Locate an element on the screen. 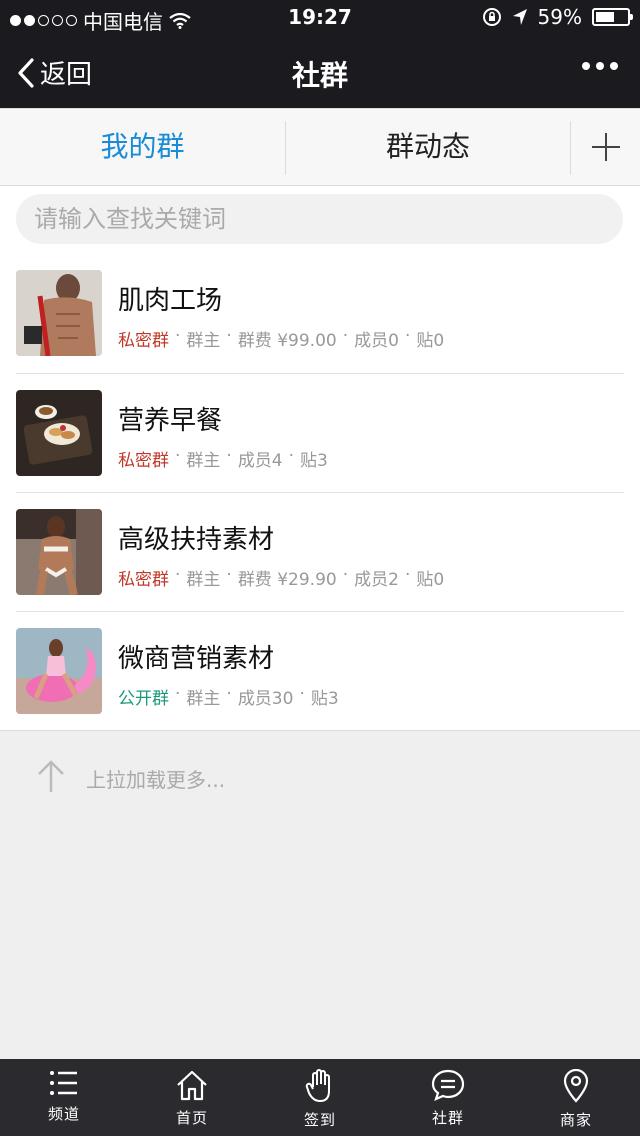 This screenshot has width=640, height=1136. hand-icon is located at coordinates (317, 1085).